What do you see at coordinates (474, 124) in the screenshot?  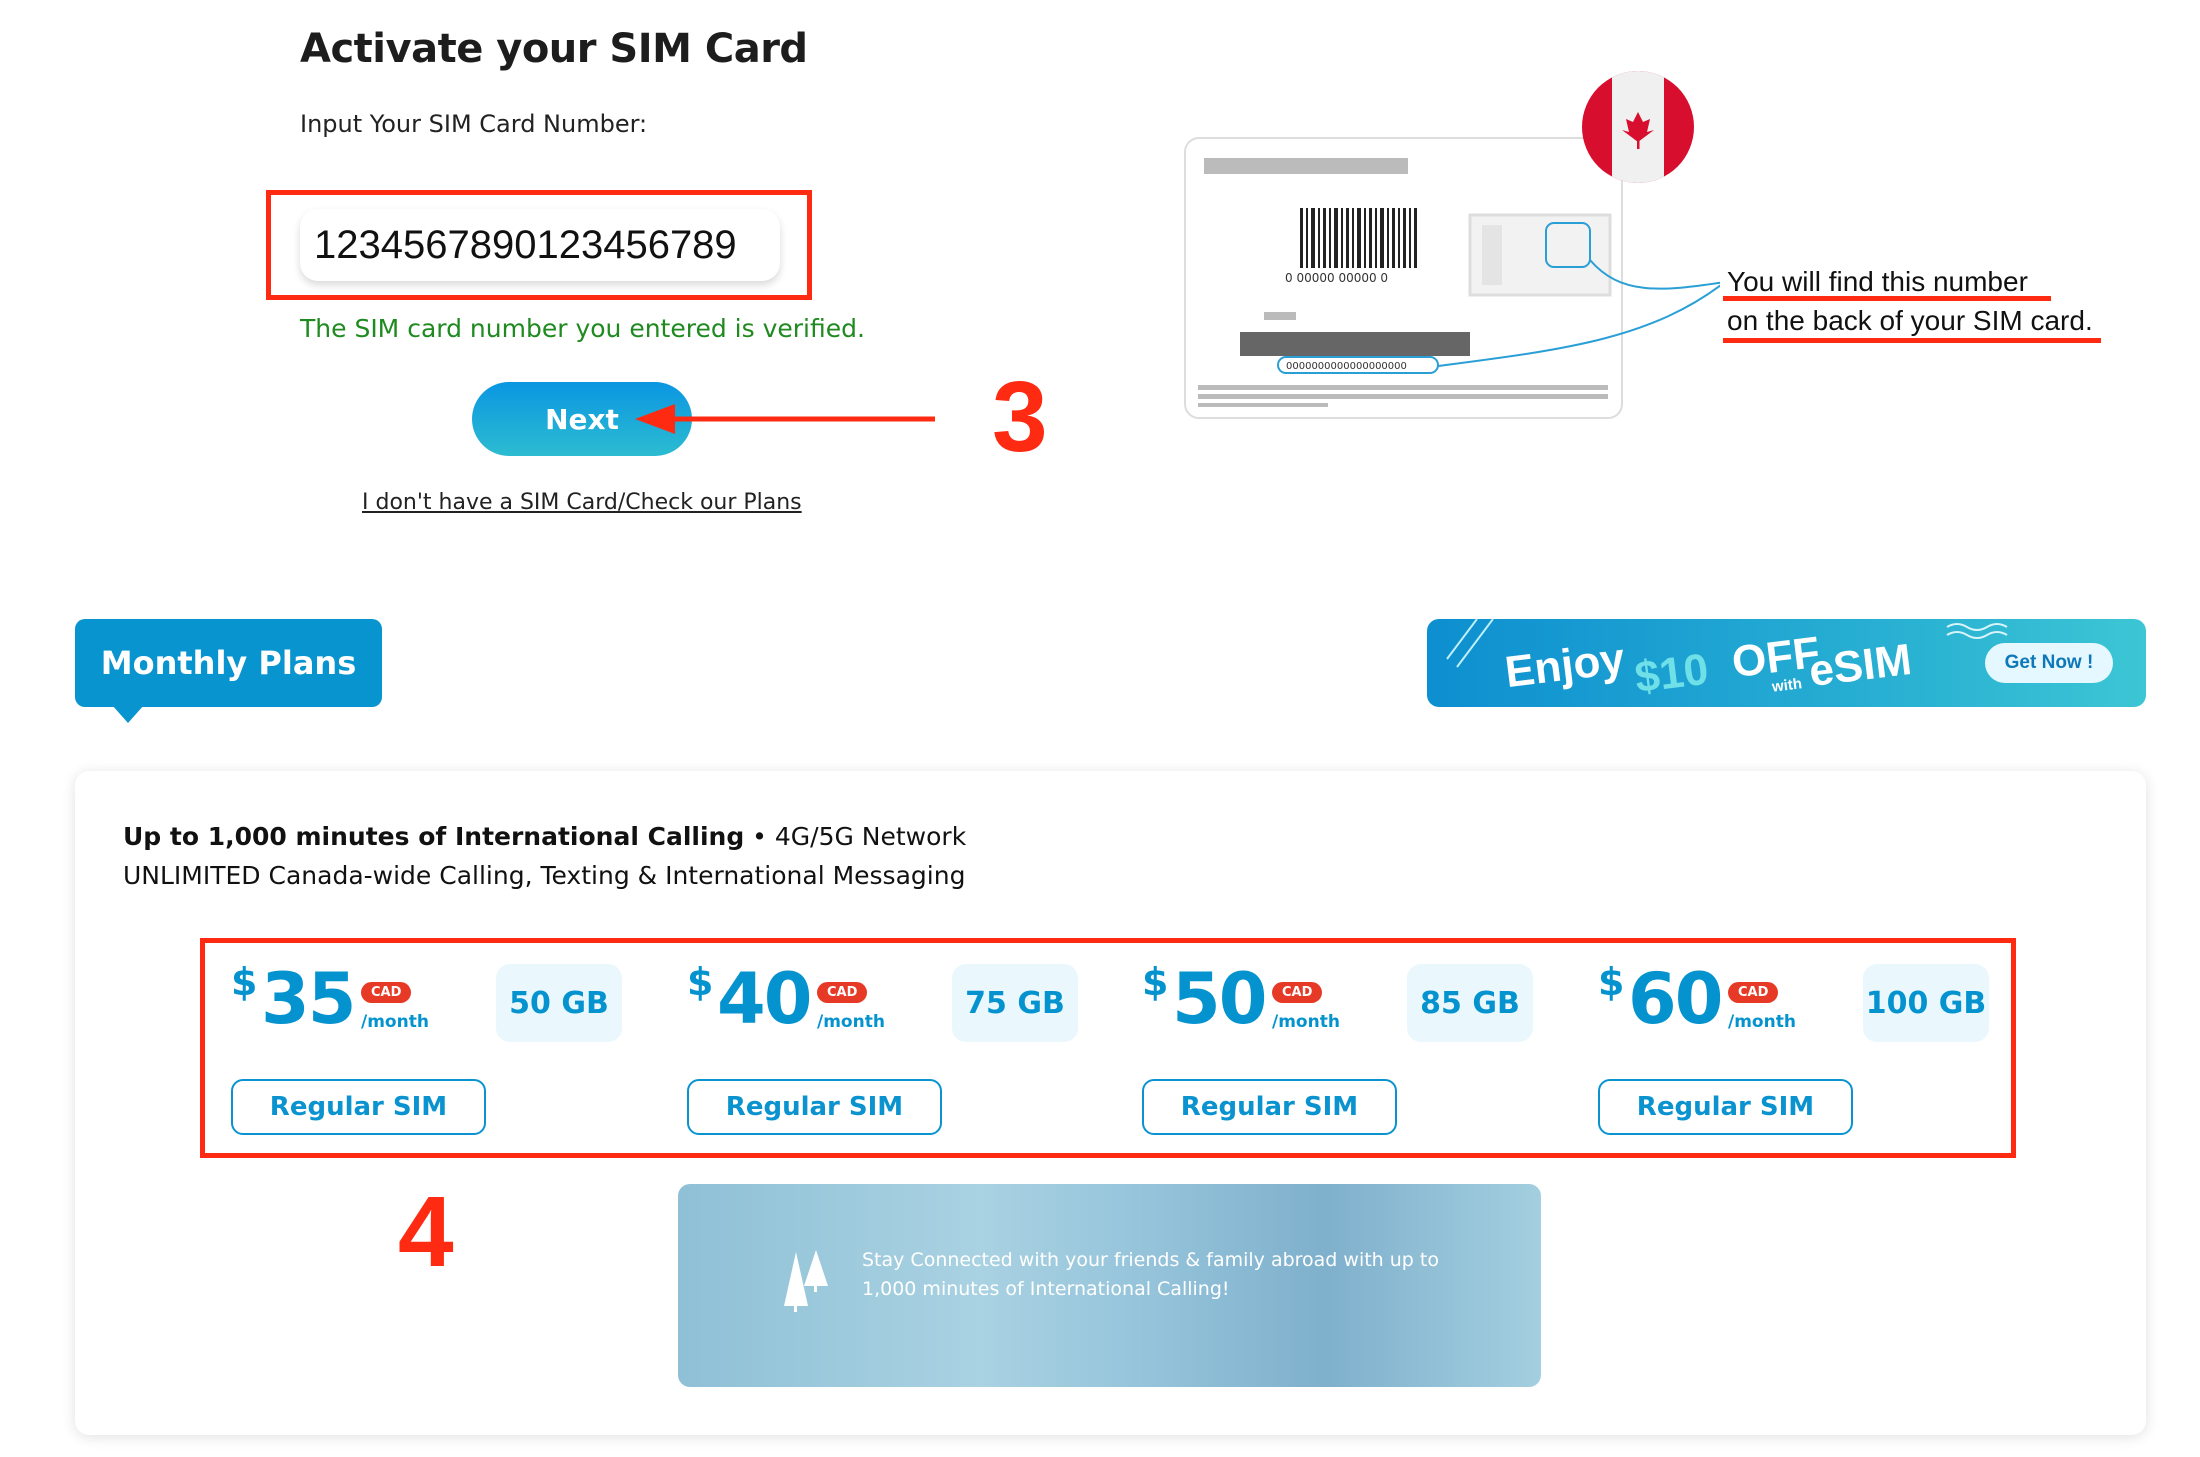 I see `sim-number-label: Input Your SIM Card Number:` at bounding box center [474, 124].